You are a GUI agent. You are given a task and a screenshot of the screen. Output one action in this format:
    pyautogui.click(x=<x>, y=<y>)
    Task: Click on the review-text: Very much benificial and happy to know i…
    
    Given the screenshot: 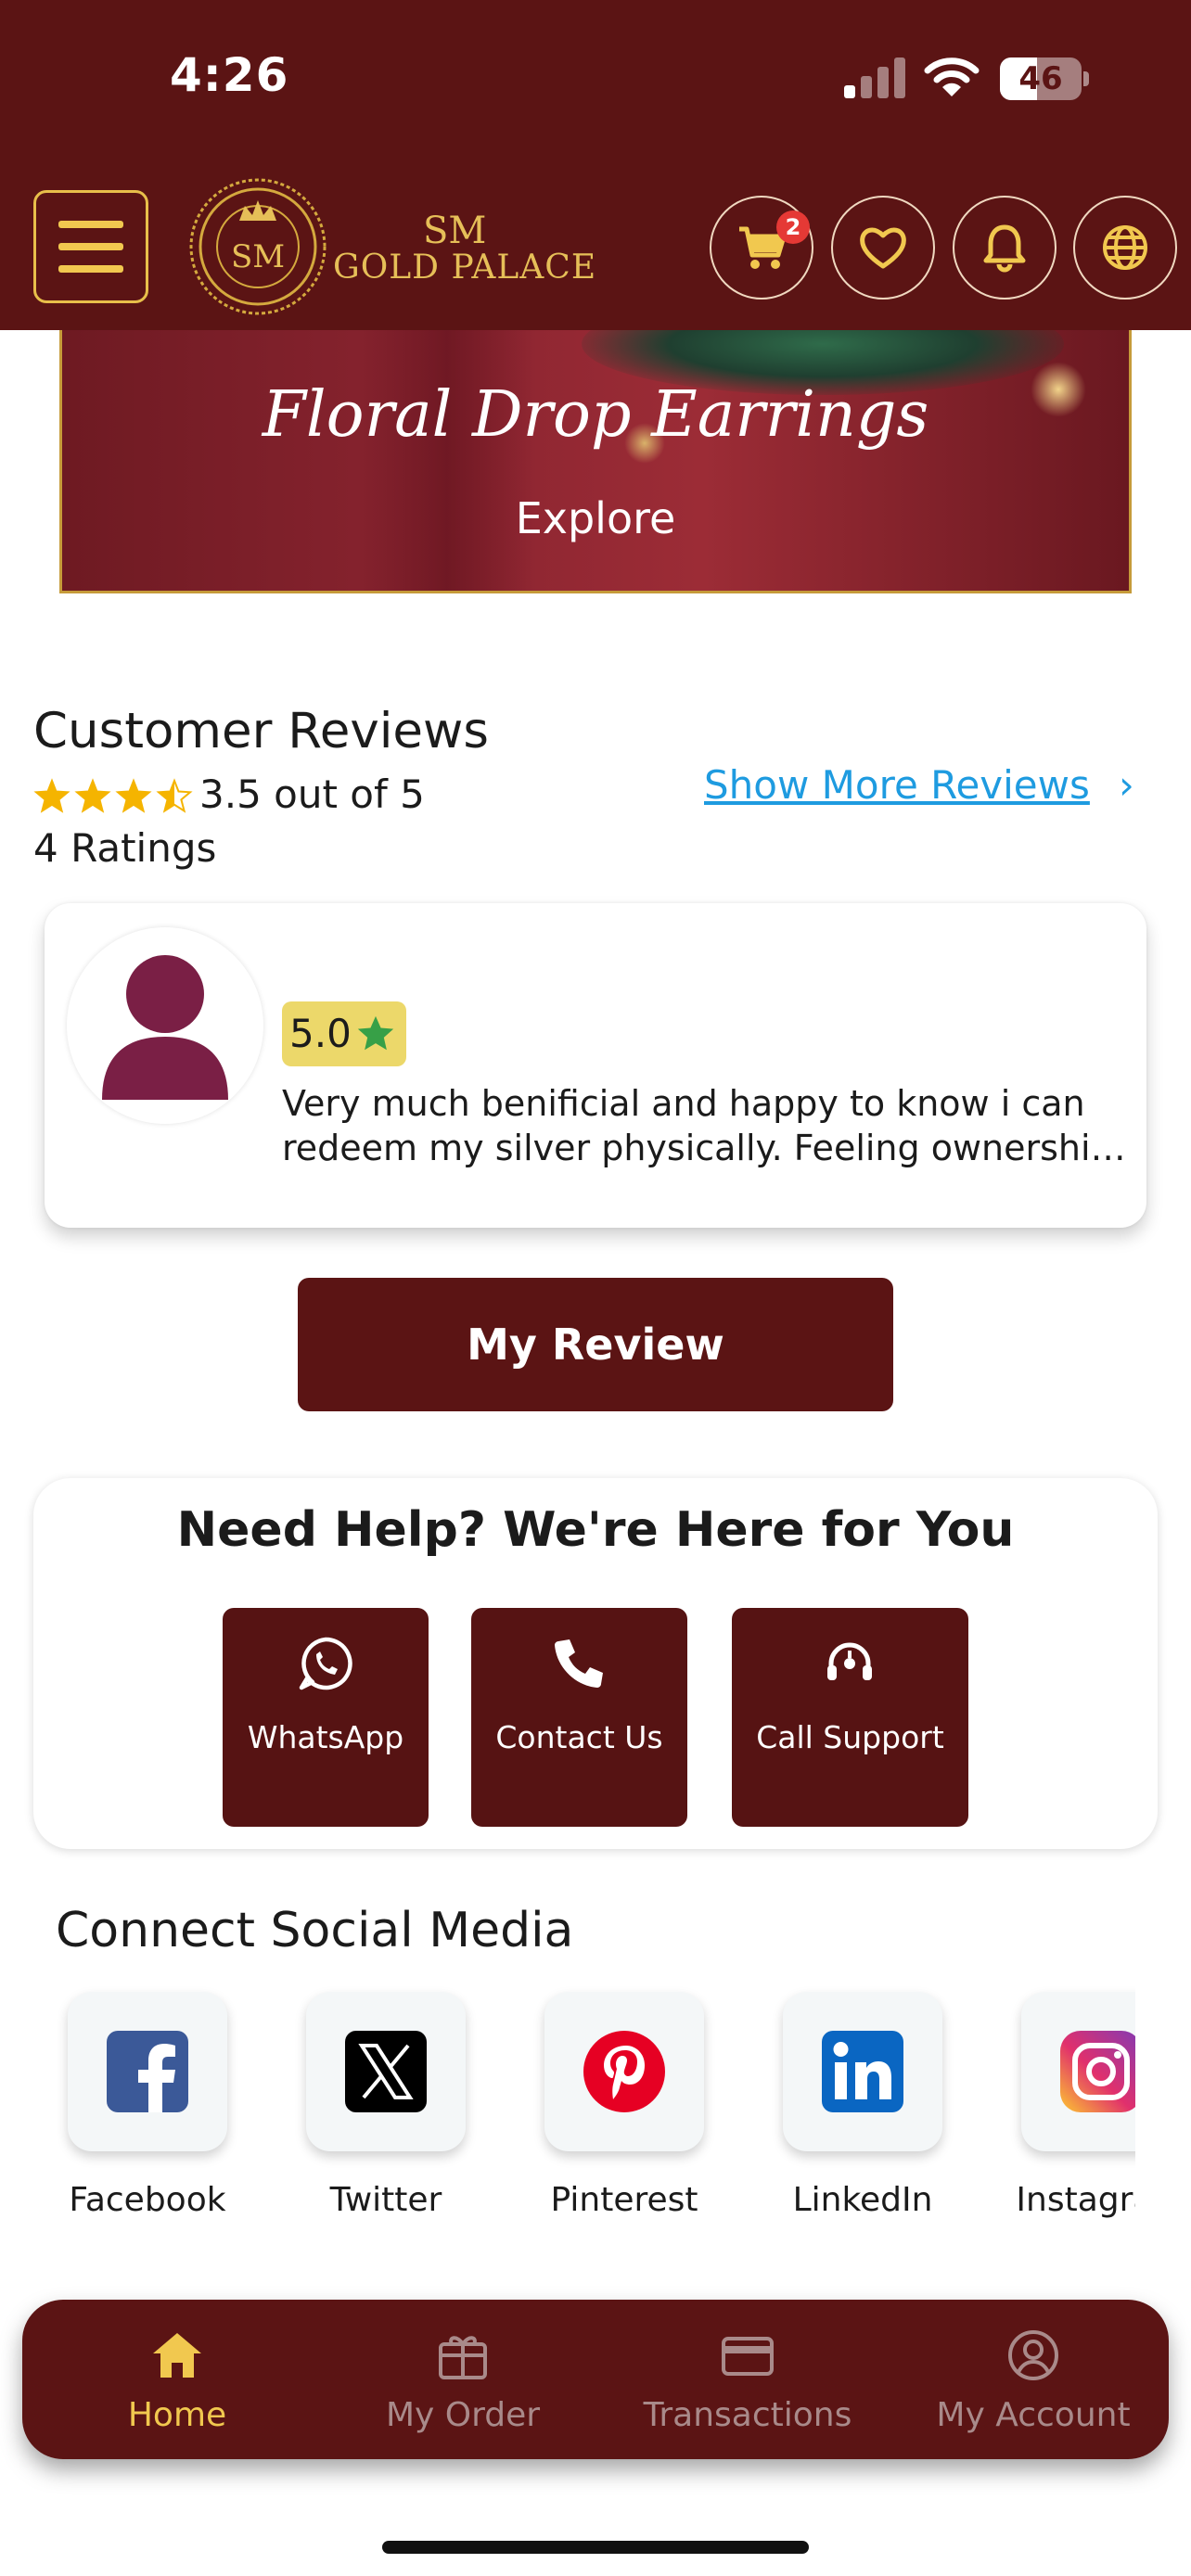 What is the action you would take?
    pyautogui.click(x=708, y=1125)
    